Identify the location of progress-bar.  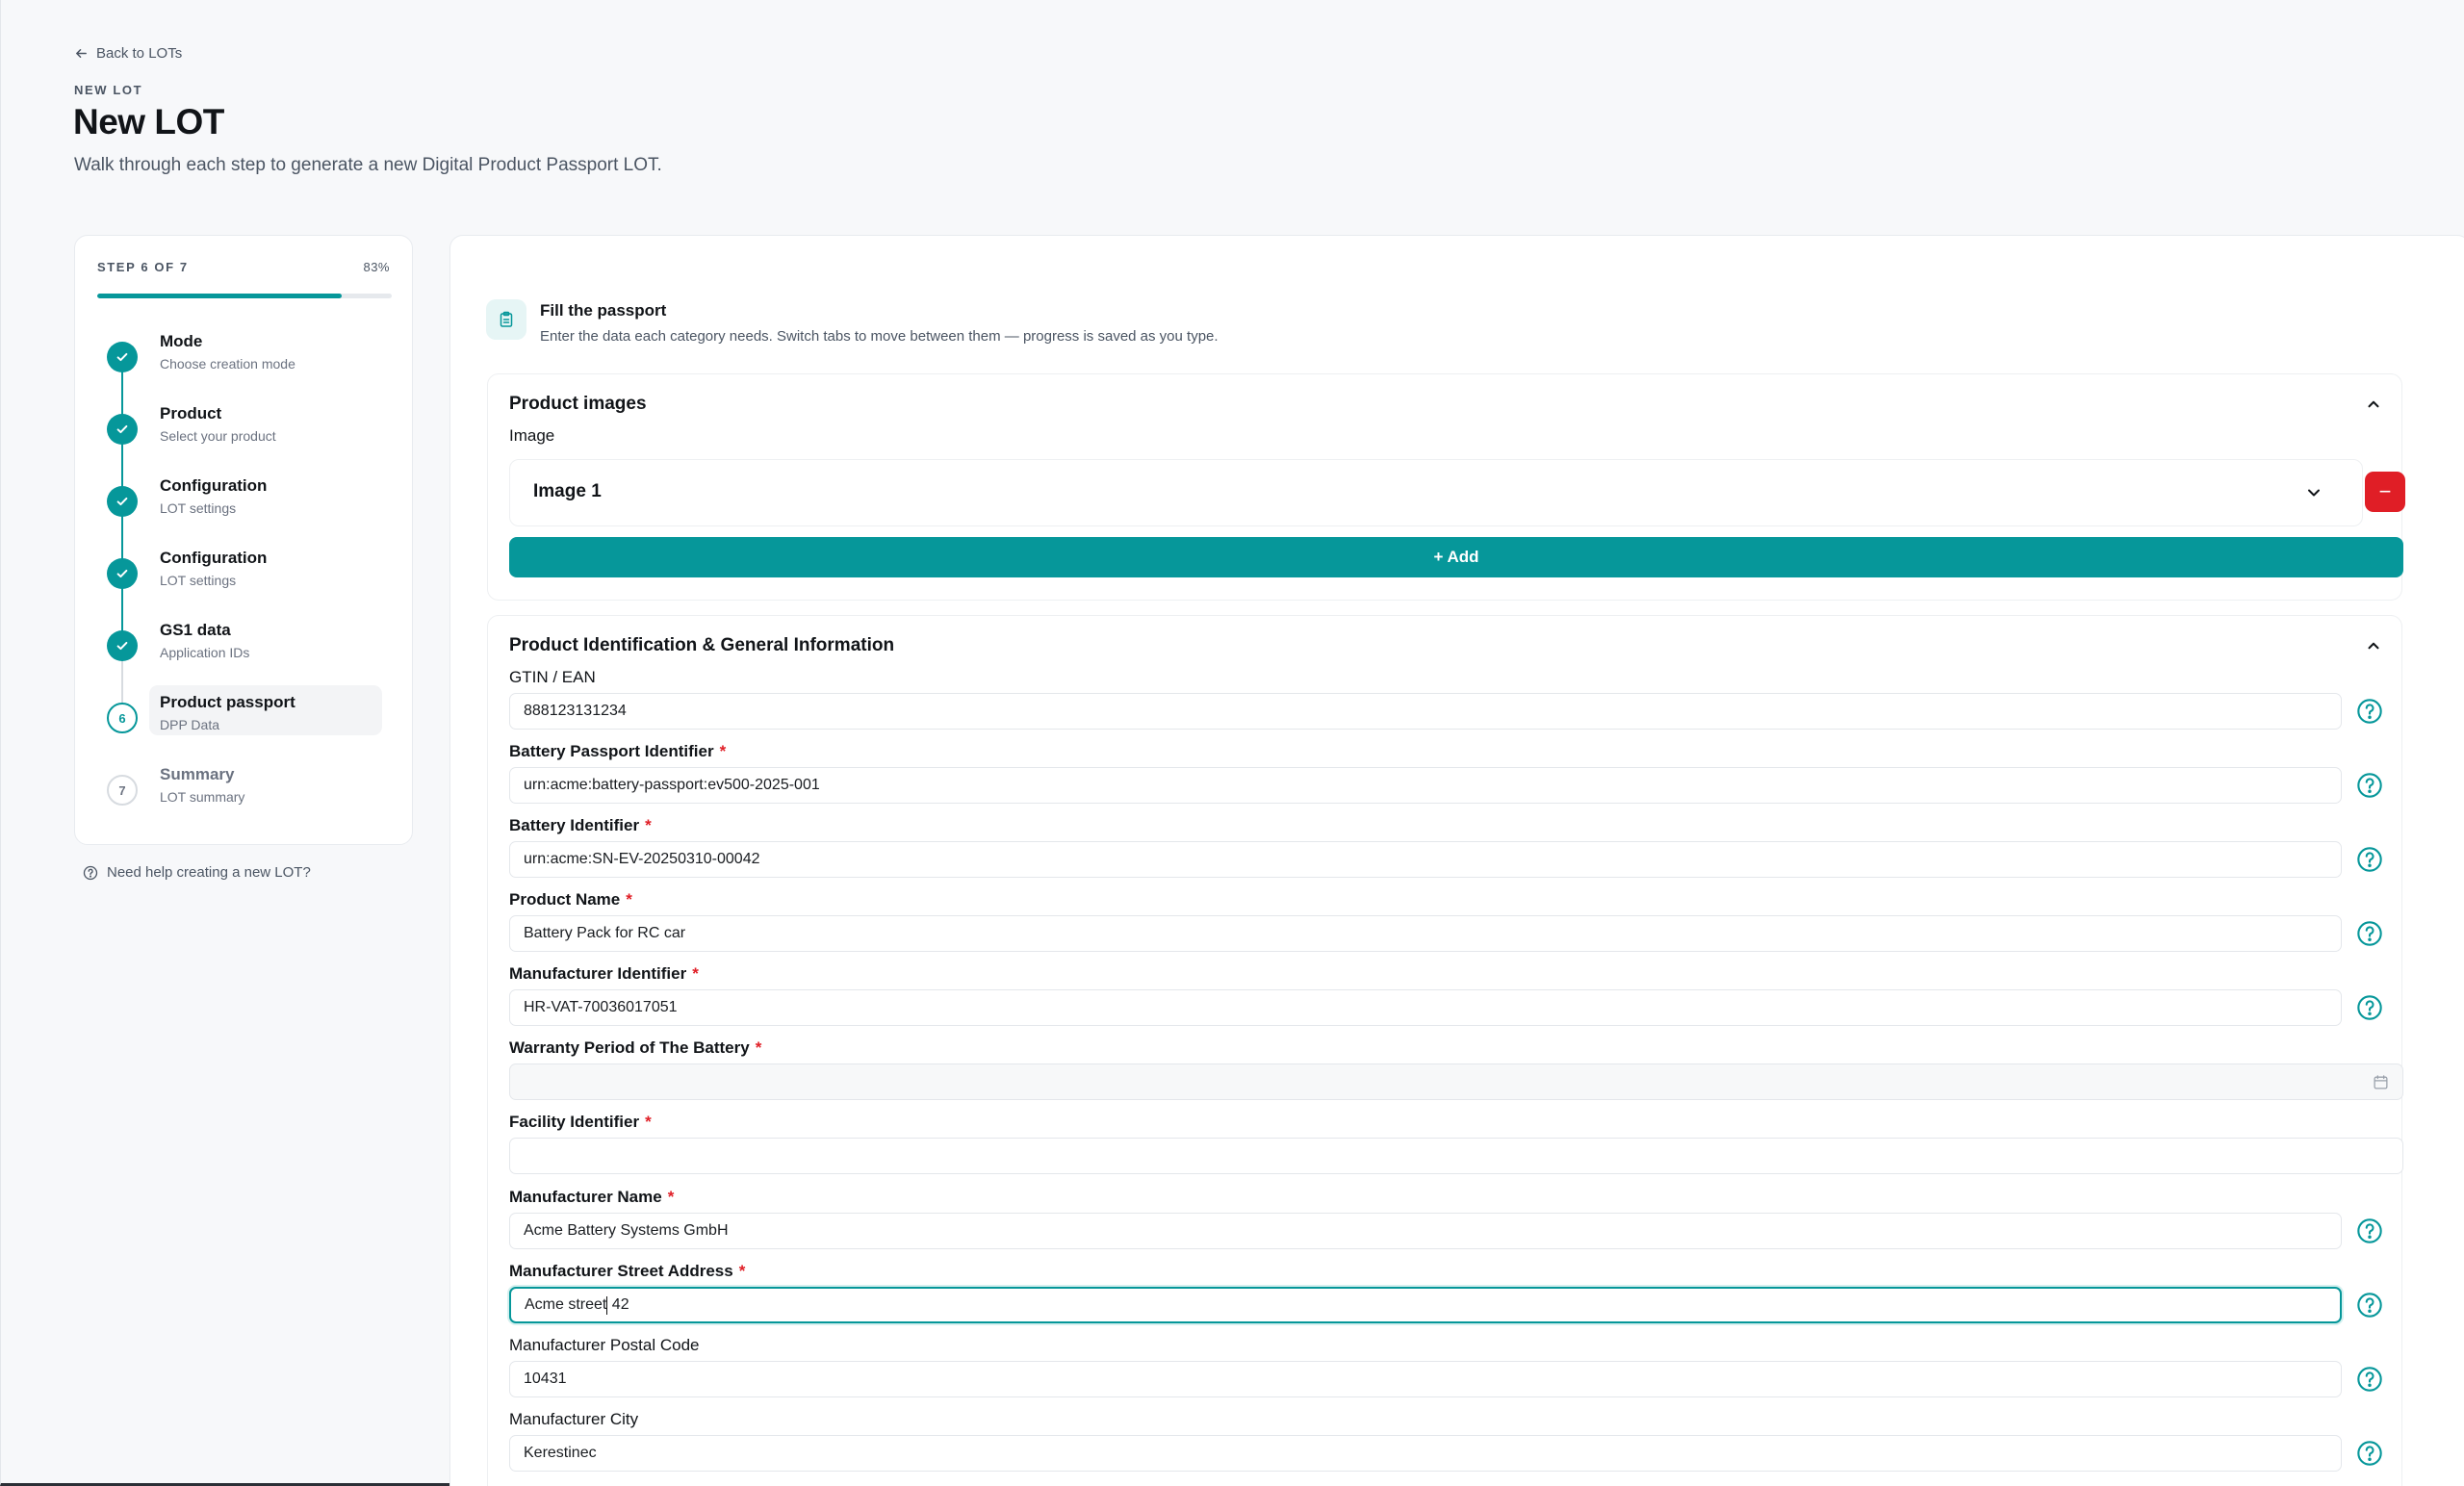
(244, 296).